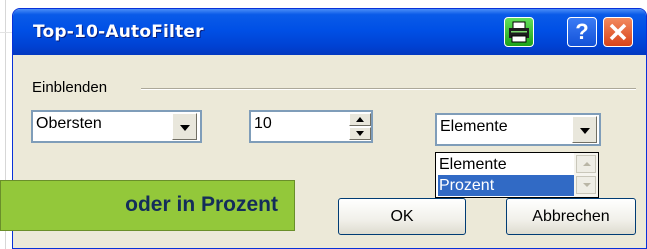  Describe the element at coordinates (388, 89) in the screenshot. I see `group-divider` at that location.